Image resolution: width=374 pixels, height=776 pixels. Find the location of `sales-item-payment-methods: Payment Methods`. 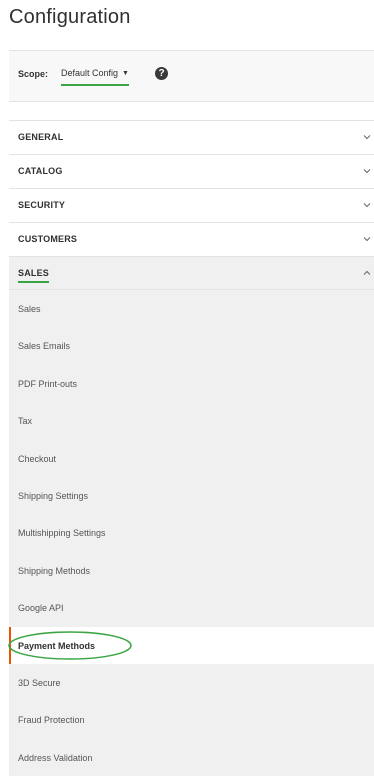

sales-item-payment-methods: Payment Methods is located at coordinates (191, 645).